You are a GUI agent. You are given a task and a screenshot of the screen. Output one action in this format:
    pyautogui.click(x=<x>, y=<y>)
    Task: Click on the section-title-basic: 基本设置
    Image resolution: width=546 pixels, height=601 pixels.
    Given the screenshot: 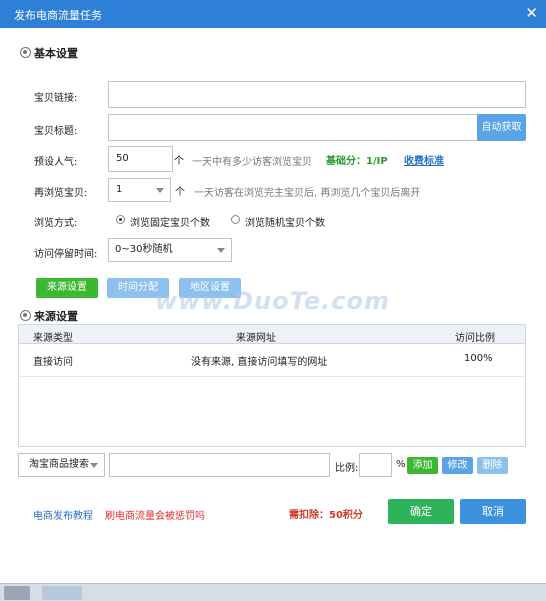 What is the action you would take?
    pyautogui.click(x=56, y=53)
    